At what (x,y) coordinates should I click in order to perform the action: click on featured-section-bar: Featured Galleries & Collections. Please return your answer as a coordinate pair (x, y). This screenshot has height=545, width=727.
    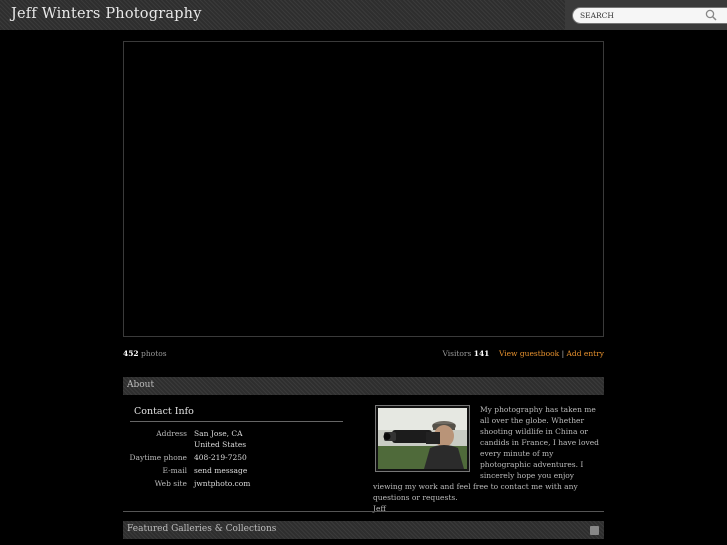
    Looking at the image, I should click on (363, 530).